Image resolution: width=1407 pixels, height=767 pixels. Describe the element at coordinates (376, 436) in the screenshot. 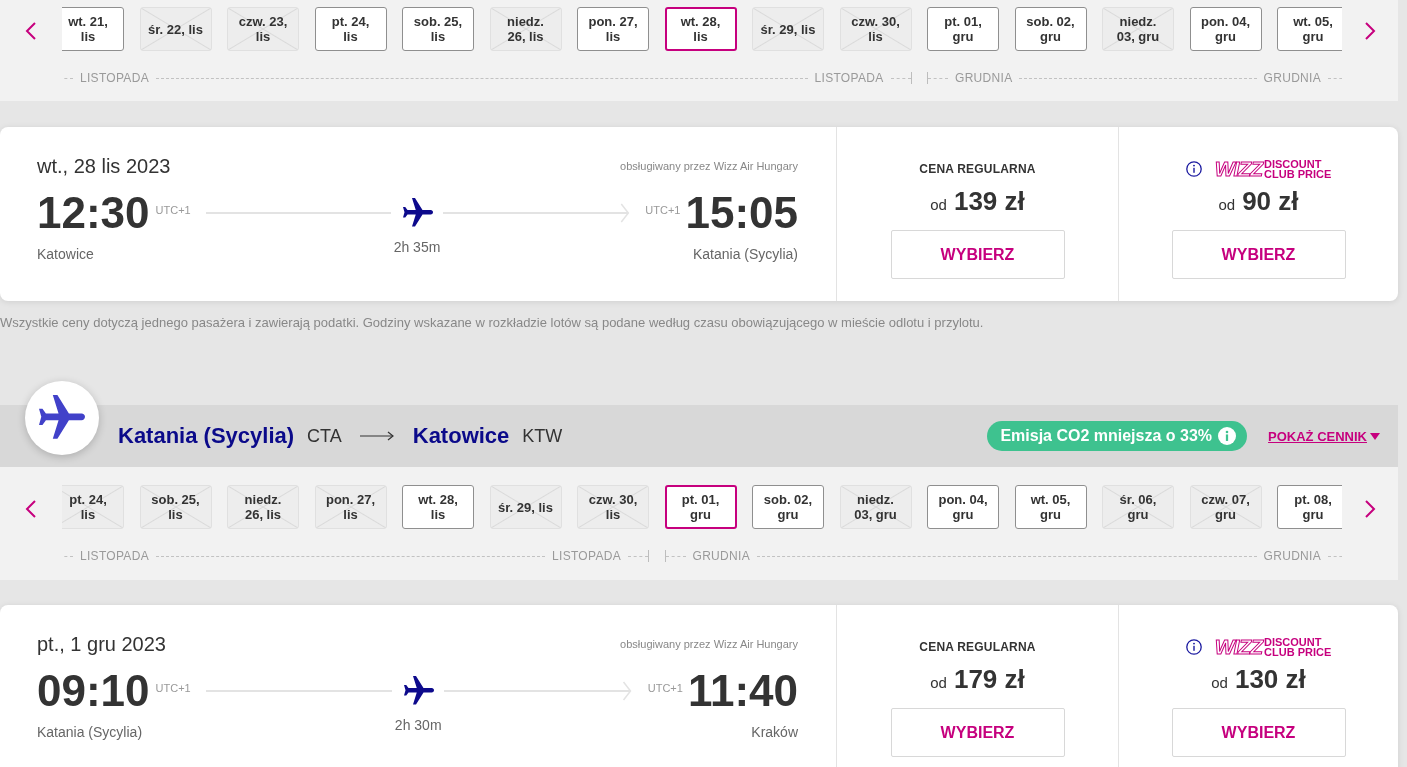

I see `arrow-icon` at that location.